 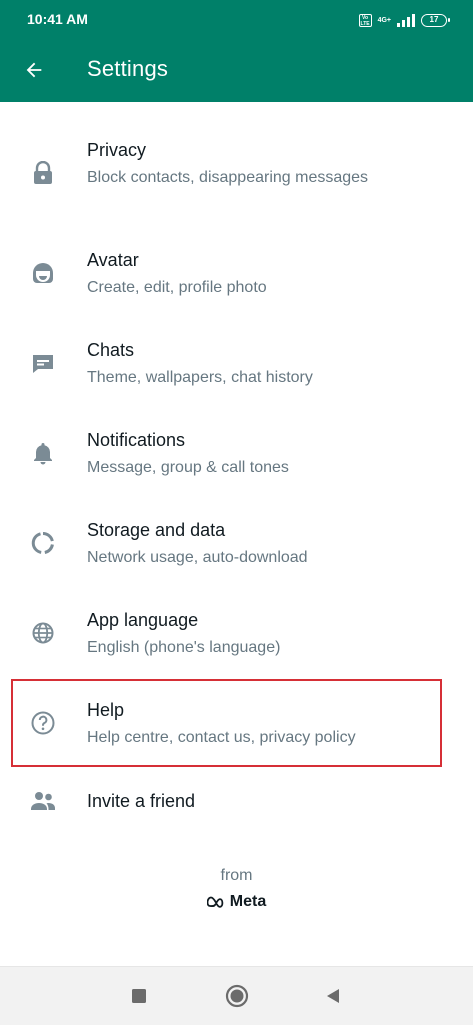 I want to click on triangle-back-icon, so click(x=333, y=996).